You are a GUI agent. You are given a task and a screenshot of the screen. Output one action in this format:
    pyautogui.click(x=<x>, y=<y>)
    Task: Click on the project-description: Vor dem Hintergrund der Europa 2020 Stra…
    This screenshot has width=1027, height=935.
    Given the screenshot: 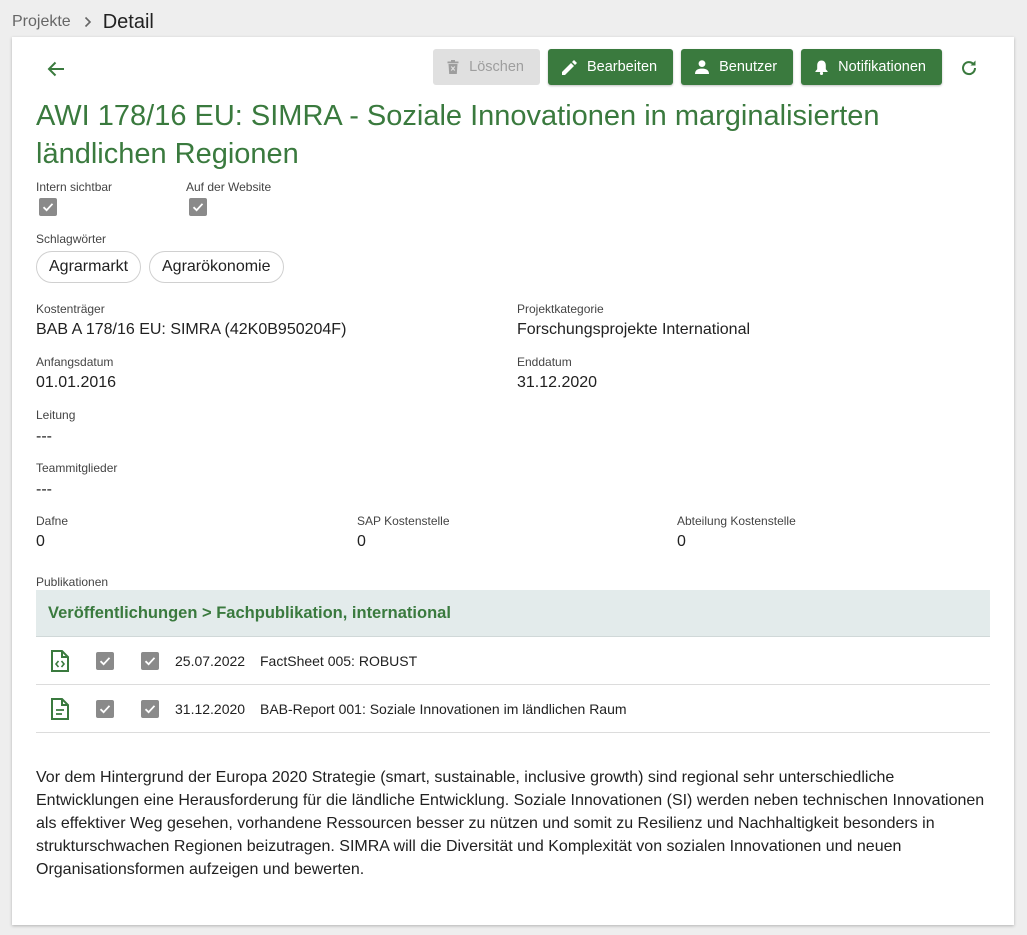 What is the action you would take?
    pyautogui.click(x=510, y=823)
    